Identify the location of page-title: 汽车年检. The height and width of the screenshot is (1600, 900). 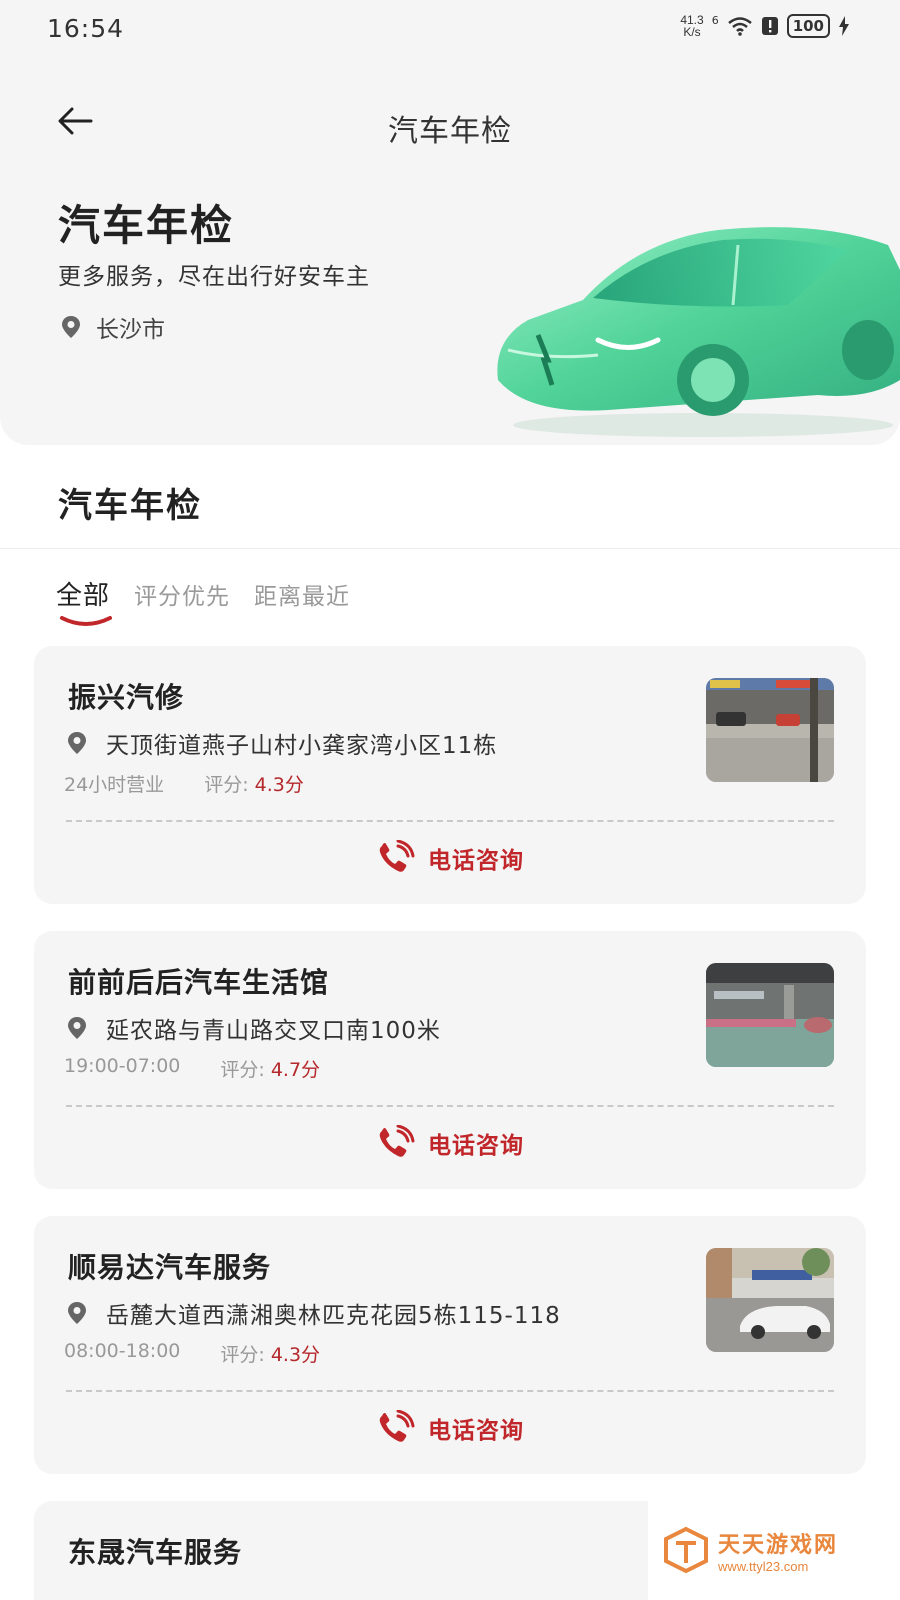
(450, 131).